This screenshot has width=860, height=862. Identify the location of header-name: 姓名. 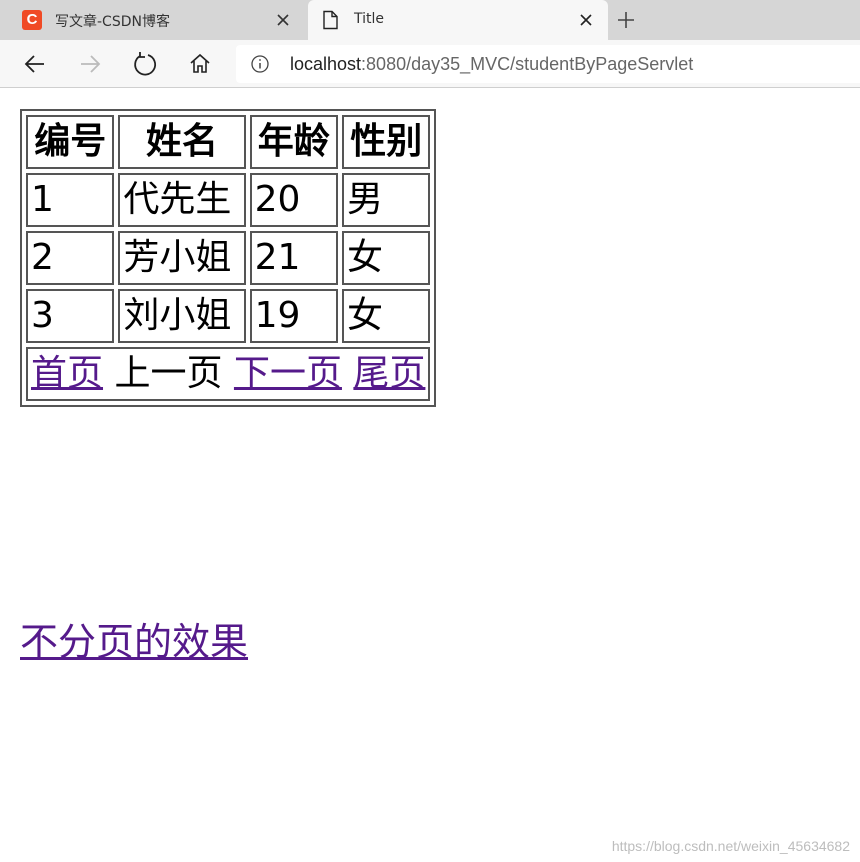
(182, 142).